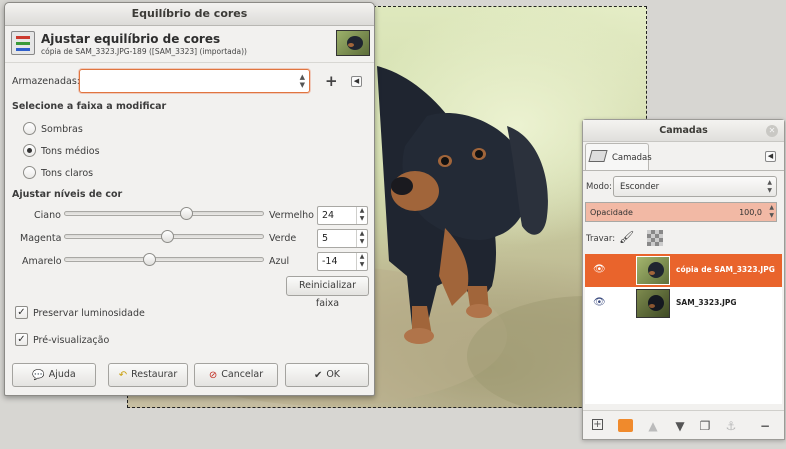 This screenshot has width=786, height=449. Describe the element at coordinates (47, 215) in the screenshot. I see `cyan-label: Ciano` at that location.